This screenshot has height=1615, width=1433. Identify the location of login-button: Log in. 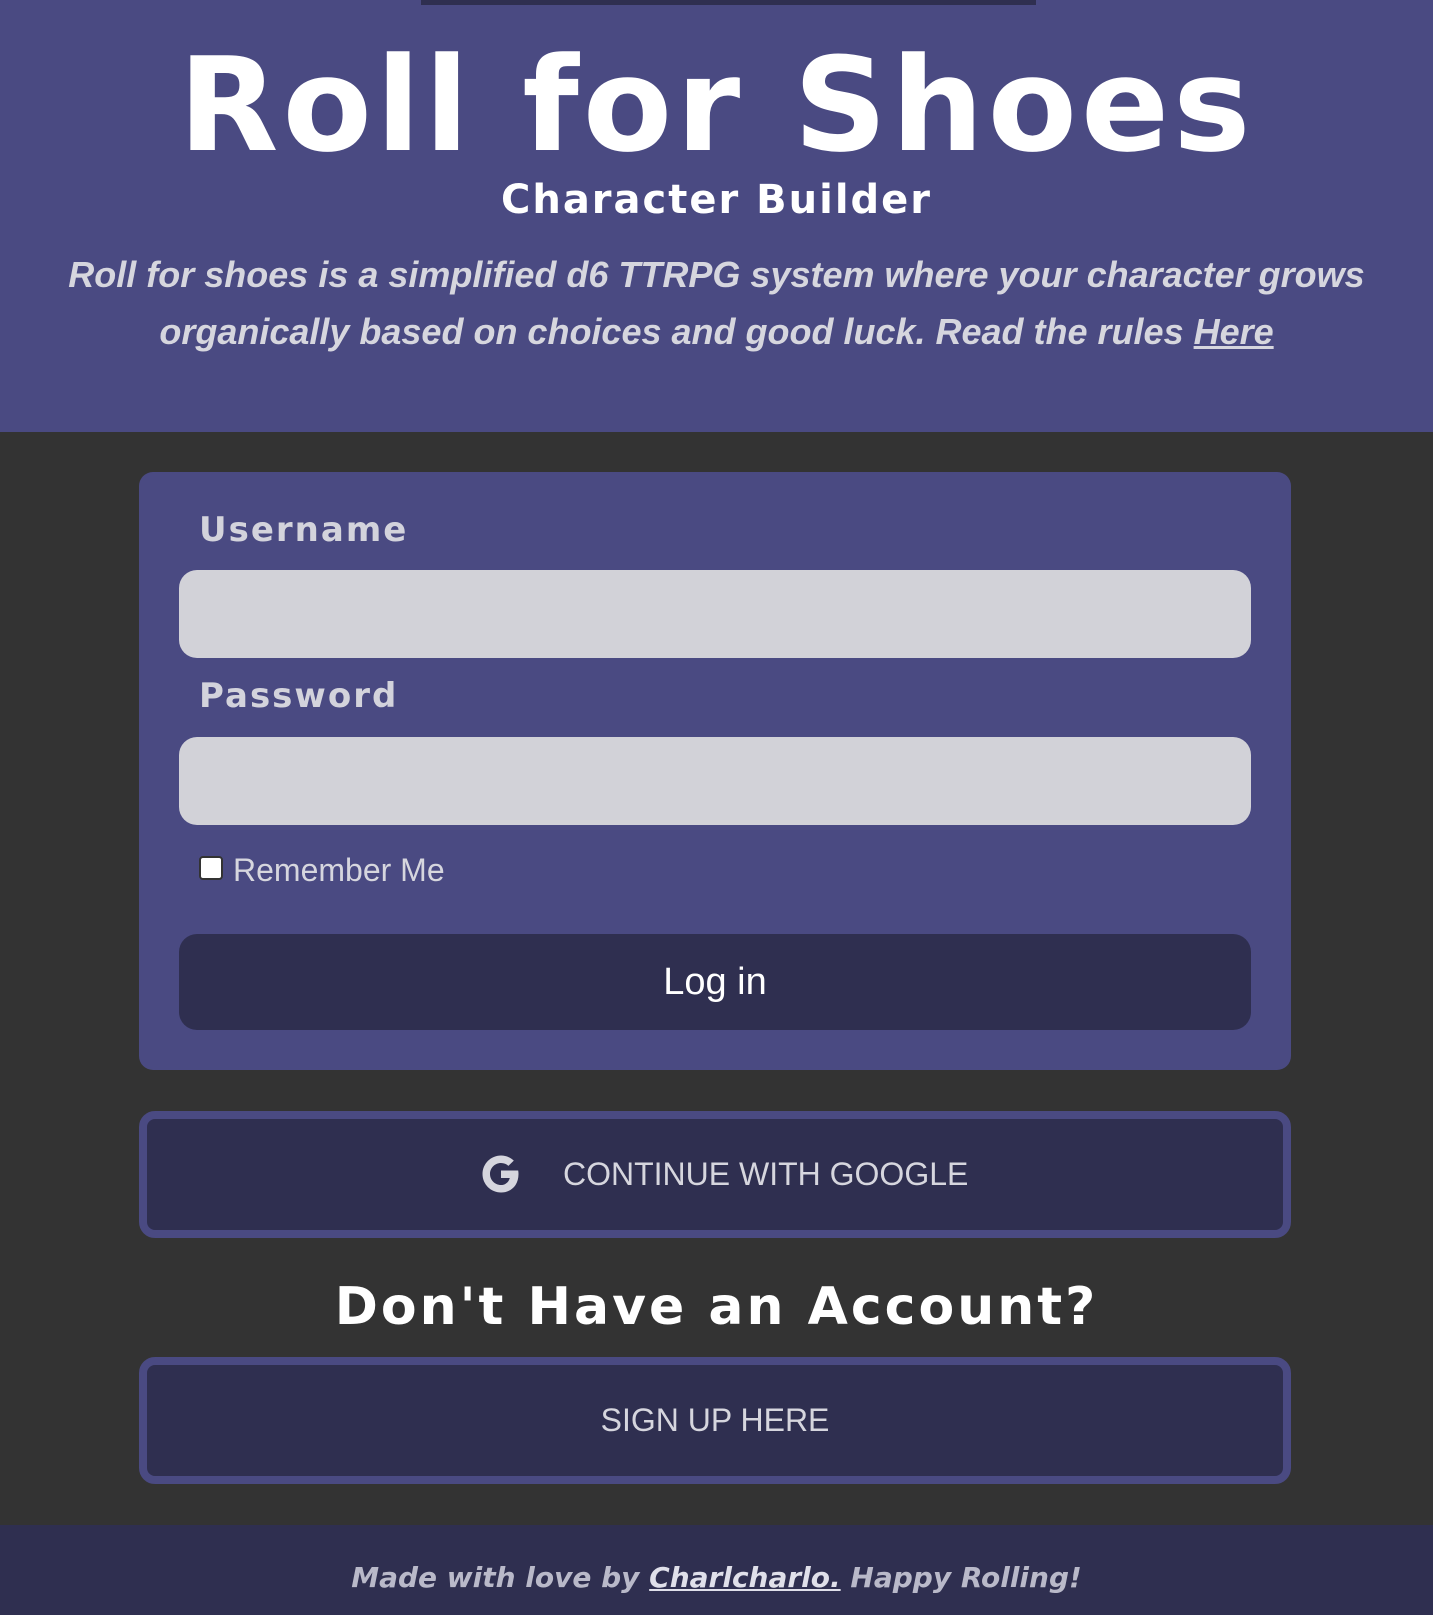
(715, 982).